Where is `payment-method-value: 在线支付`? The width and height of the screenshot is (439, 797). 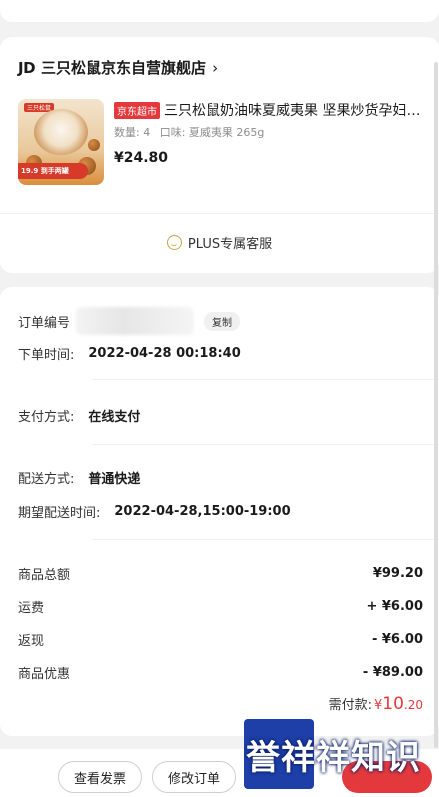
payment-method-value: 在线支付 is located at coordinates (114, 417).